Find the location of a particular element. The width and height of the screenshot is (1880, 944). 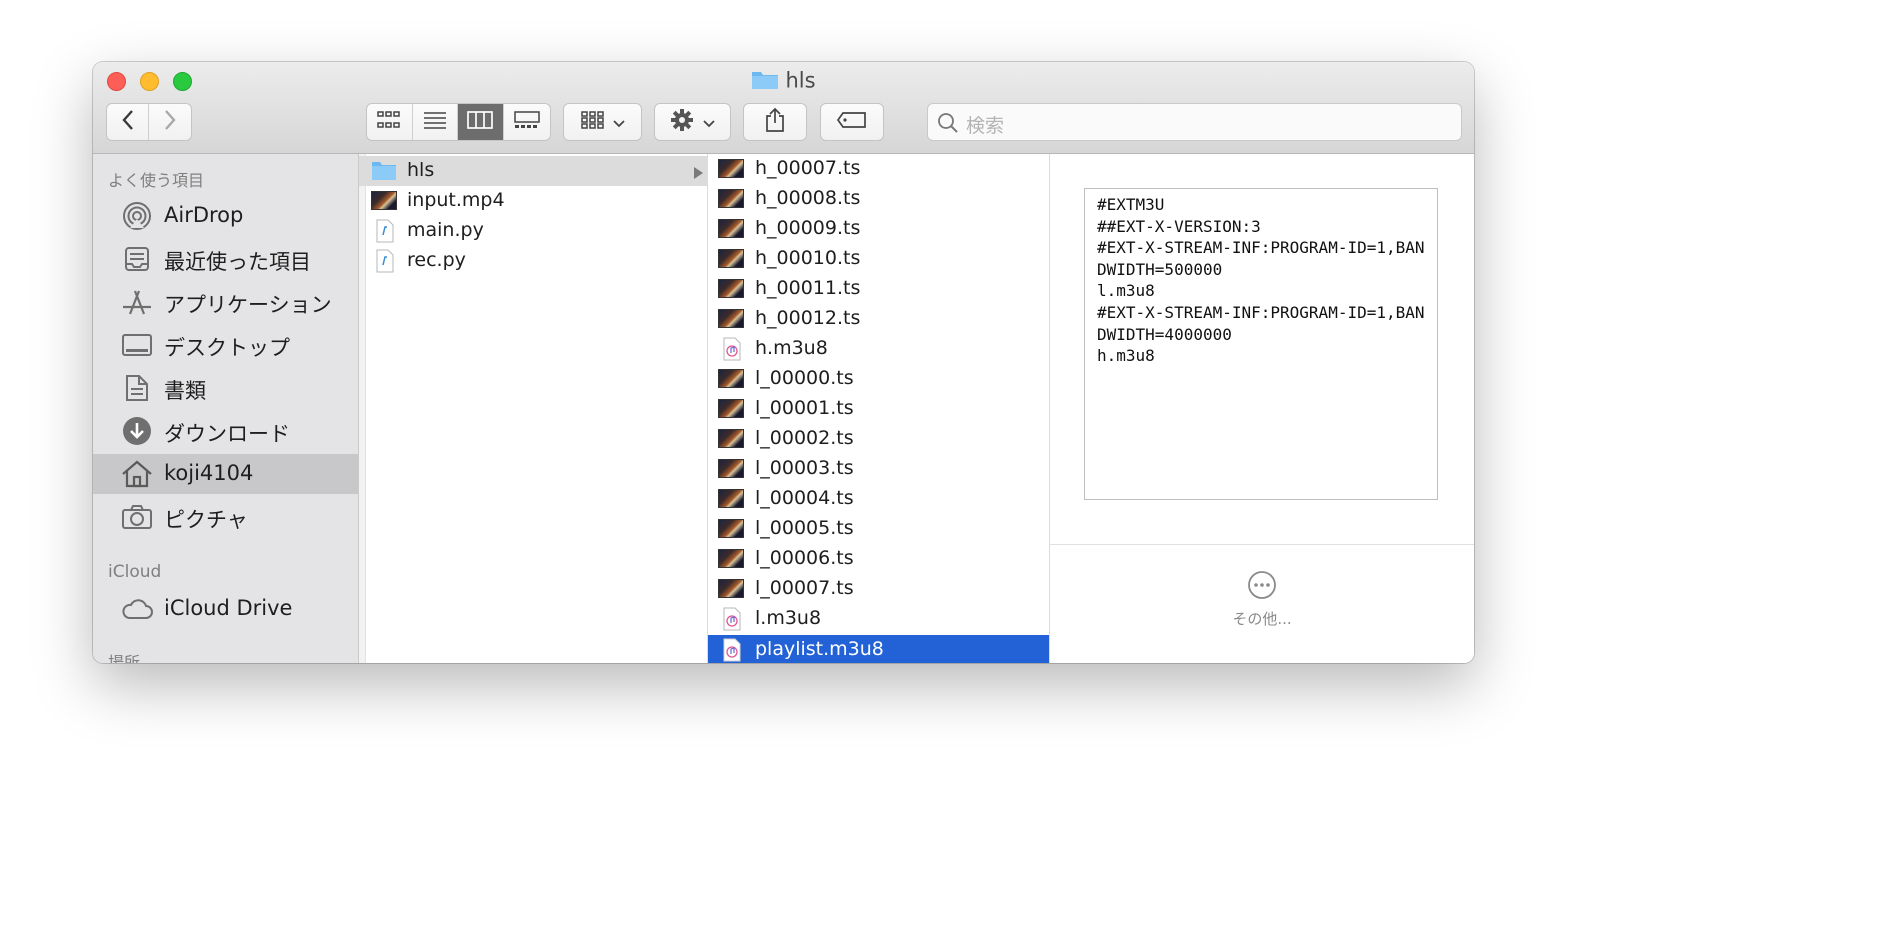

gallery-view-button is located at coordinates (527, 122).